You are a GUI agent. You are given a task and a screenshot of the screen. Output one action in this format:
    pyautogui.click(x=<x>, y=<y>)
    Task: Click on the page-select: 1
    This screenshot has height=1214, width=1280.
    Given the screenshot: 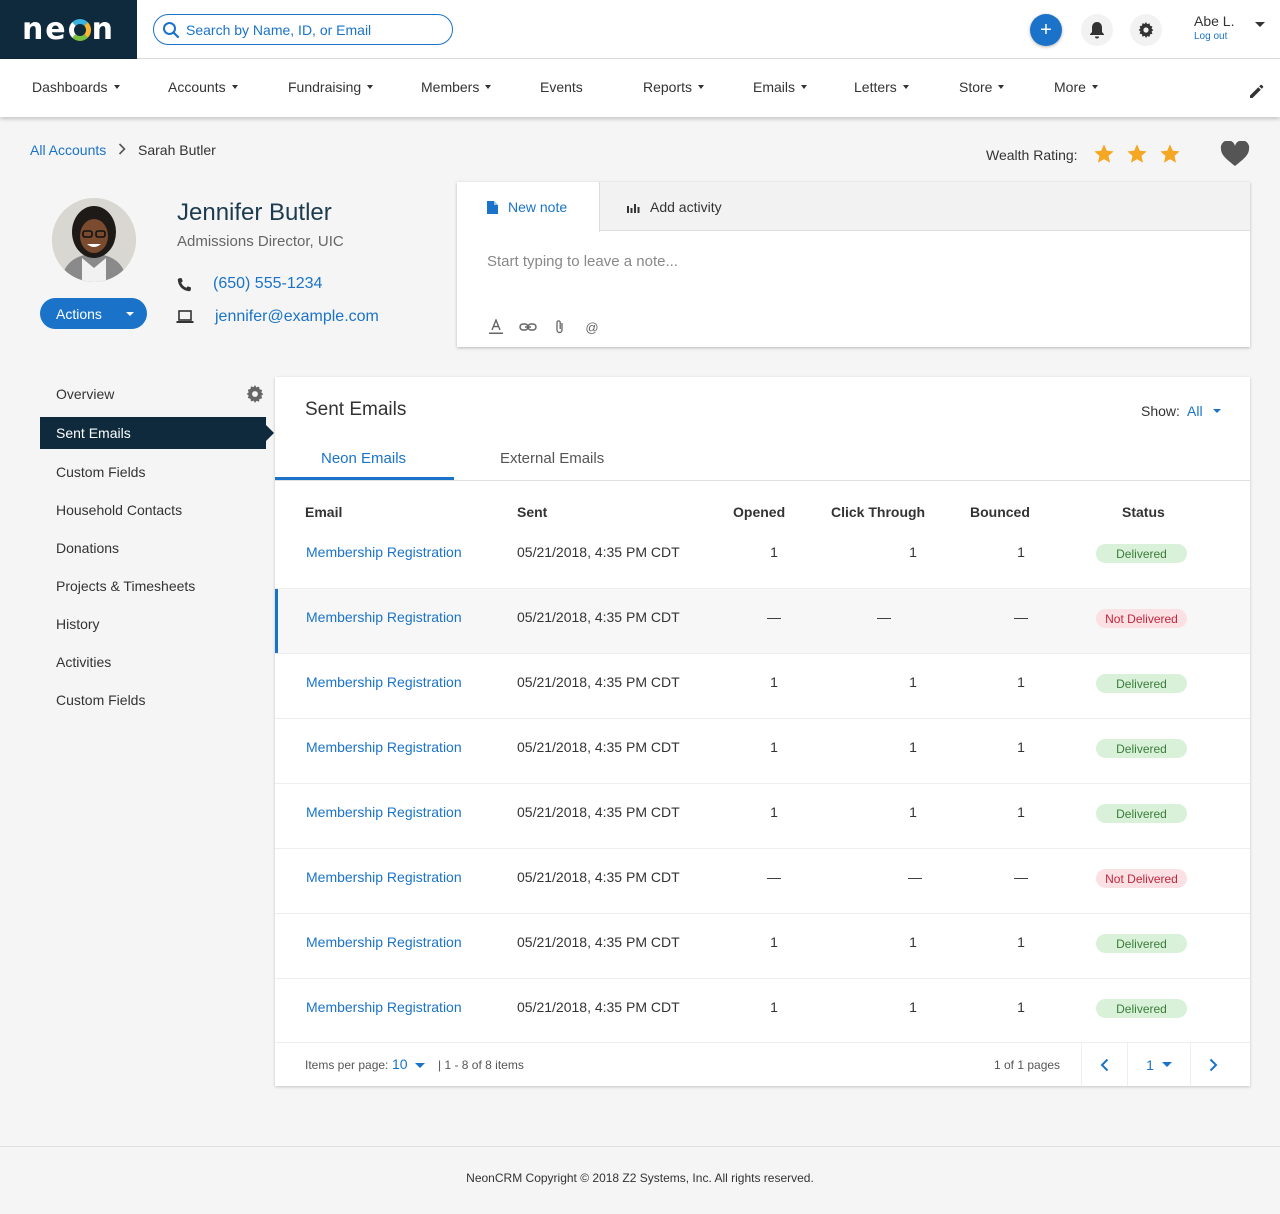 What is the action you would take?
    pyautogui.click(x=1158, y=1064)
    